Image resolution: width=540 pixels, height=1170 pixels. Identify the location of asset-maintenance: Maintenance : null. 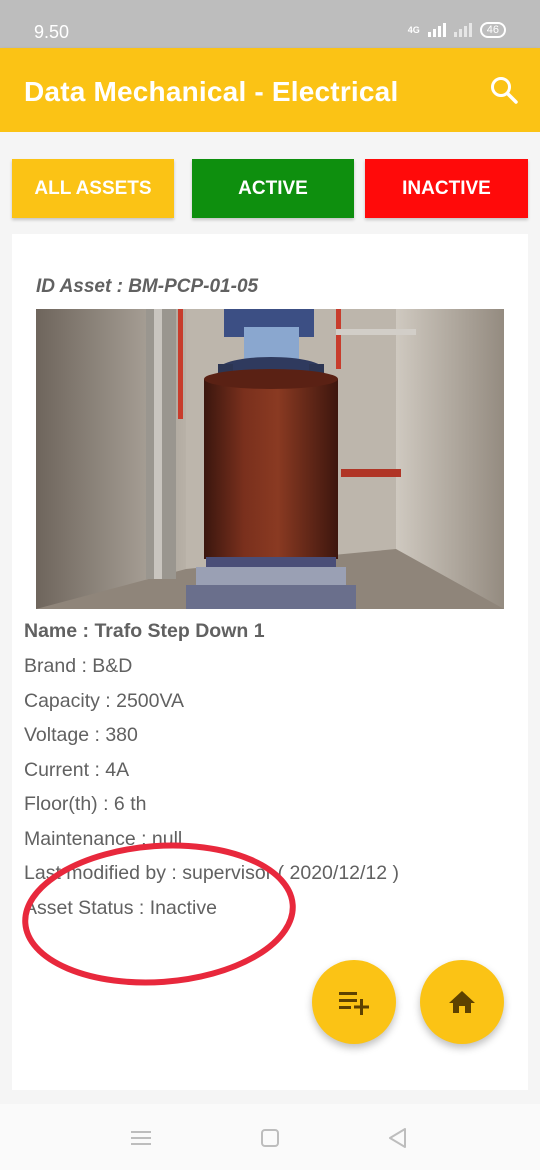
(103, 839).